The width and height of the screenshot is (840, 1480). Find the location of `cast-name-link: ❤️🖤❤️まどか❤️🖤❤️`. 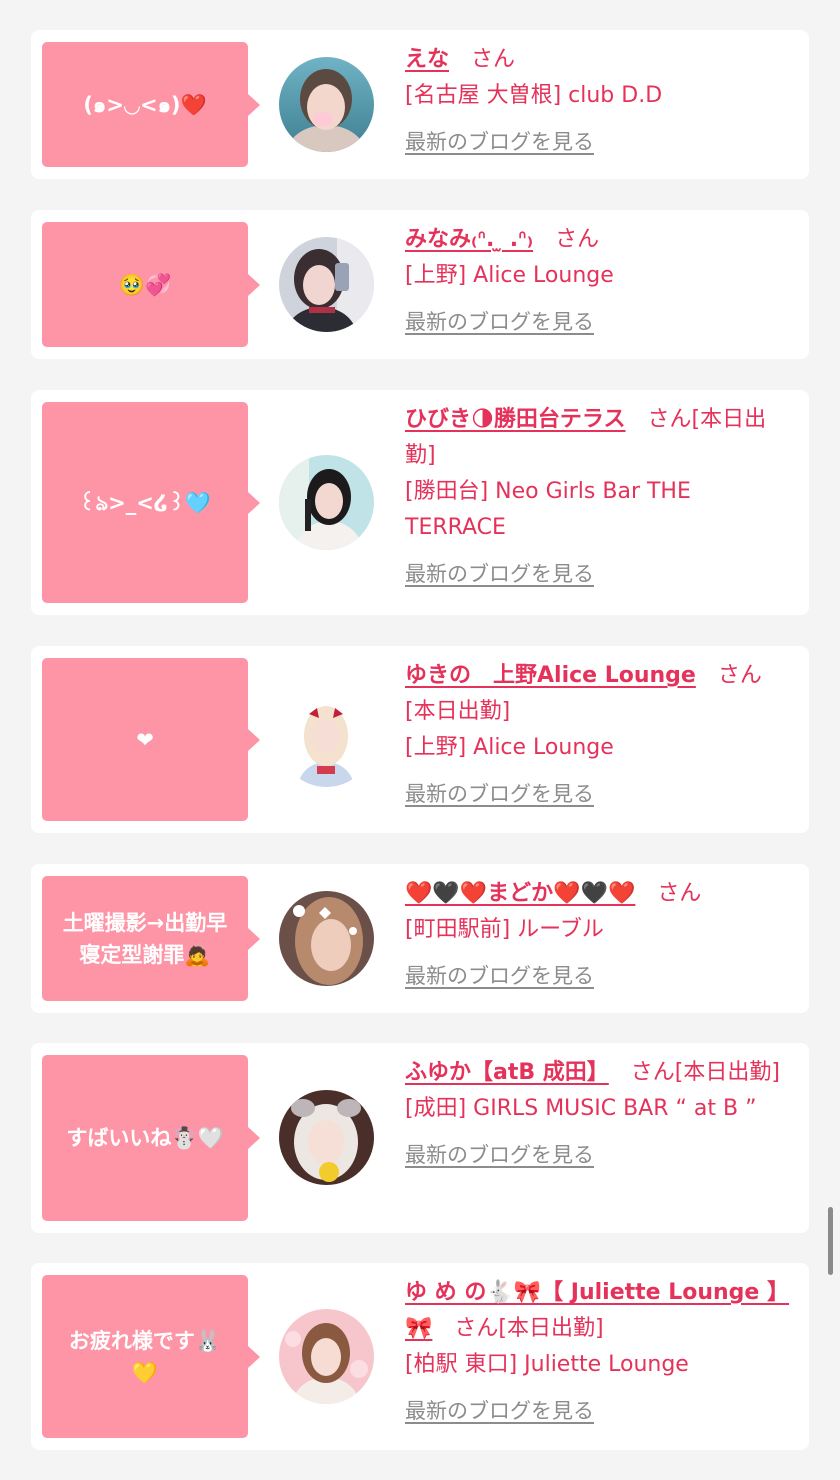

cast-name-link: ❤️🖤❤️まどか❤️🖤❤️ is located at coordinates (520, 893).